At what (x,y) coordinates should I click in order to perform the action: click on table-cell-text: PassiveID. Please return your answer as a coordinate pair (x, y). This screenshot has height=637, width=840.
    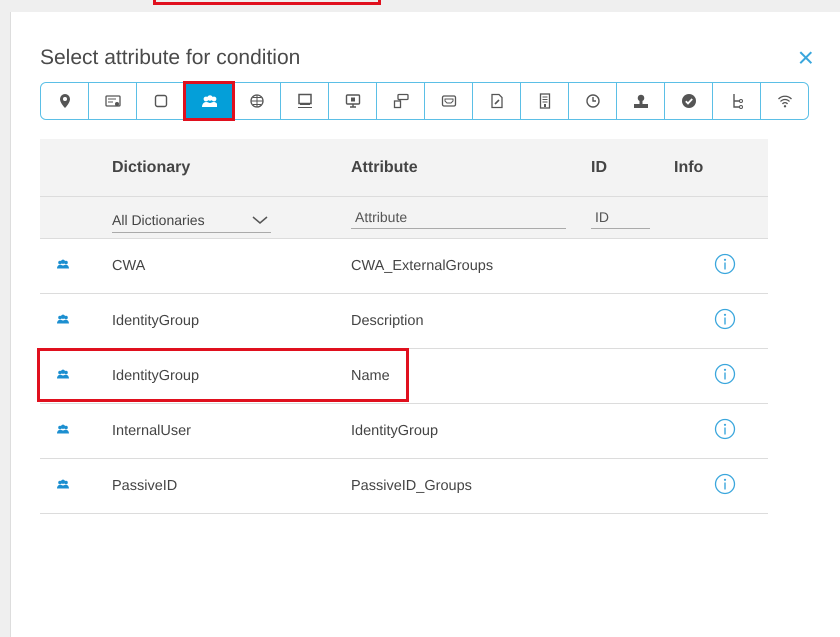
    Looking at the image, I should click on (145, 486).